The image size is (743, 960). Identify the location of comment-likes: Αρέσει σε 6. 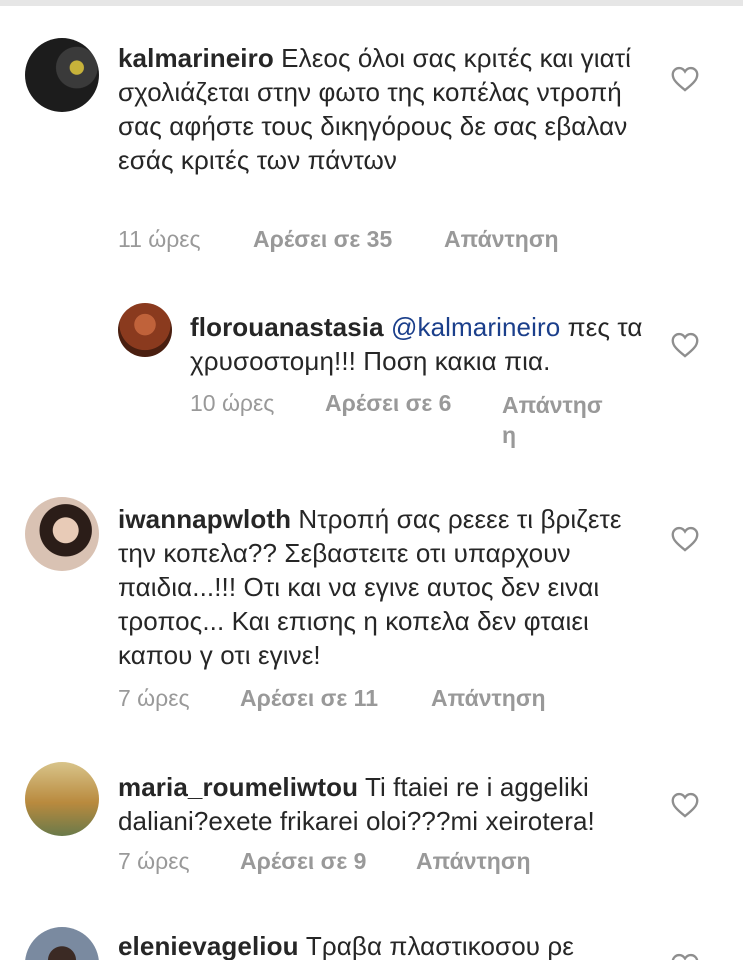
(388, 403).